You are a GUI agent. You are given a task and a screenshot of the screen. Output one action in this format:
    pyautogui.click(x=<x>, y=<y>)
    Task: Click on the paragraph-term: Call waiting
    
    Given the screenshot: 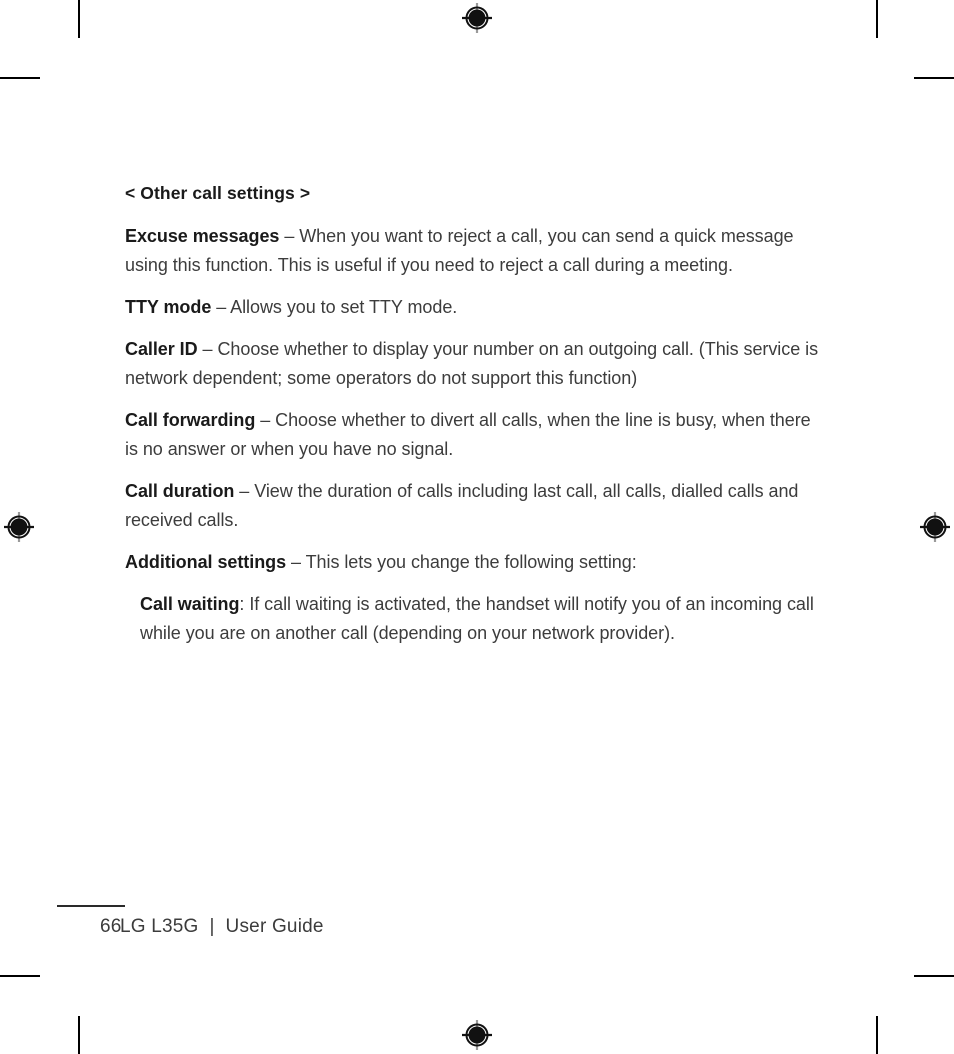 What is the action you would take?
    pyautogui.click(x=190, y=604)
    